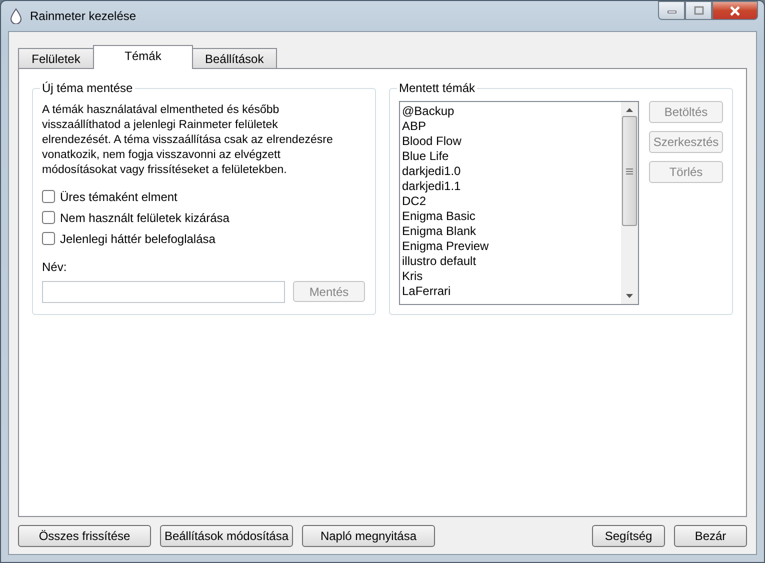  I want to click on group-title: Új téma mentése, so click(87, 88).